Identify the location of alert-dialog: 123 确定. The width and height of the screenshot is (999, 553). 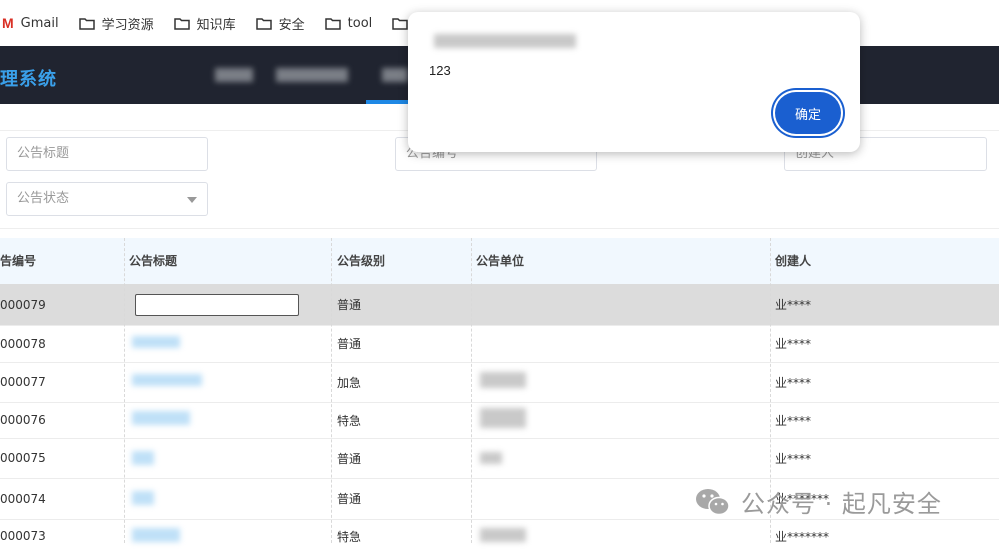
(634, 82).